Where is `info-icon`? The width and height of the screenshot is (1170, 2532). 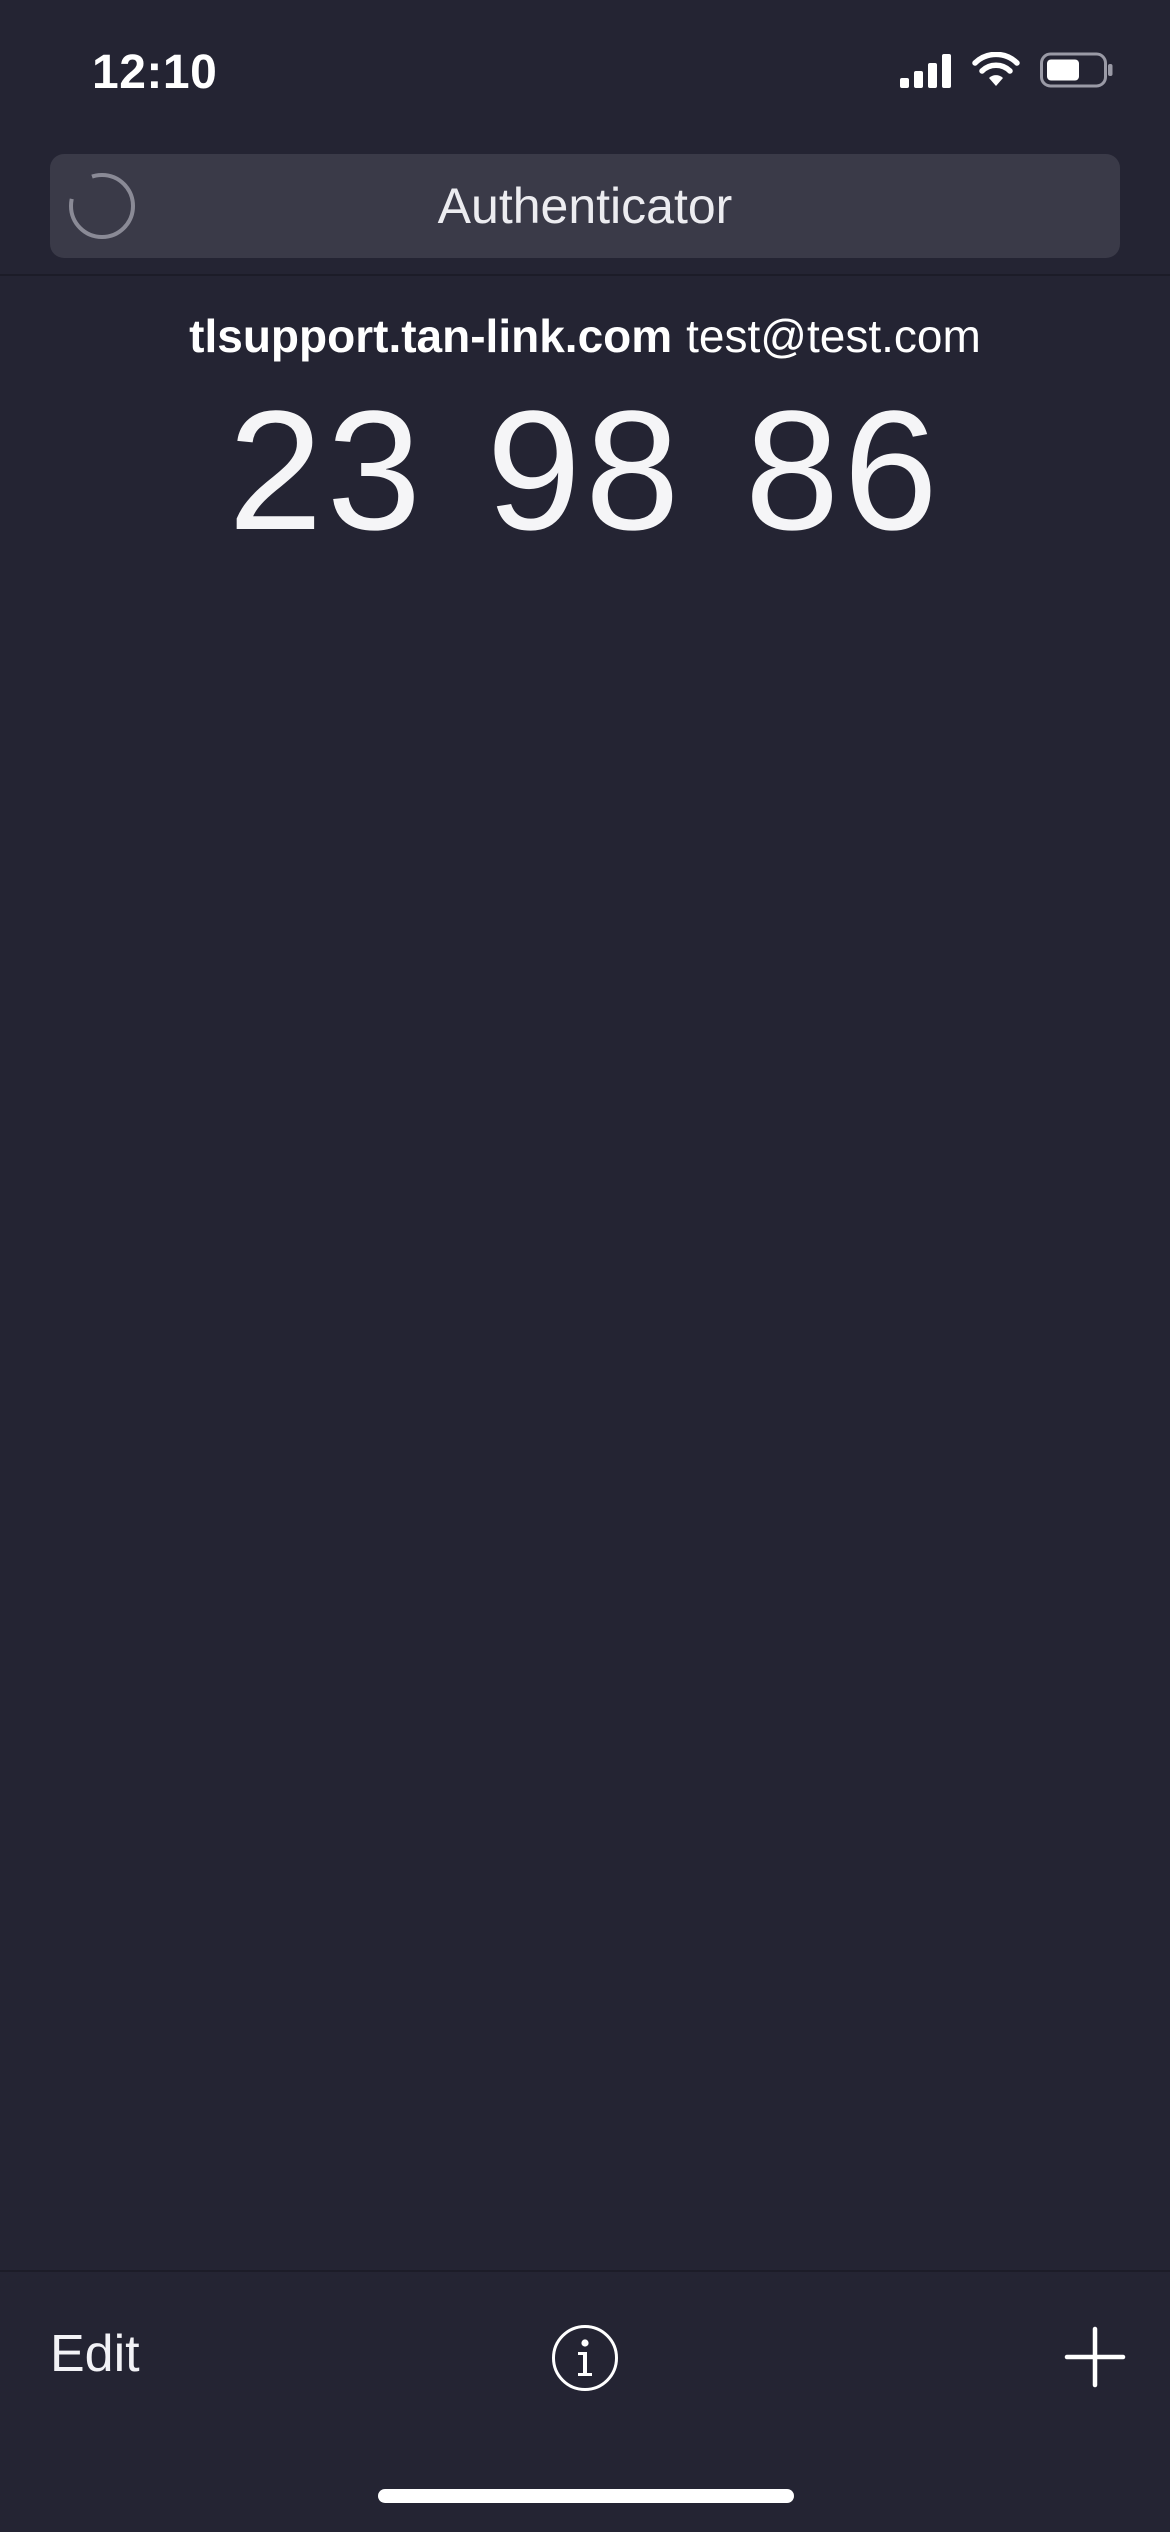 info-icon is located at coordinates (585, 2358).